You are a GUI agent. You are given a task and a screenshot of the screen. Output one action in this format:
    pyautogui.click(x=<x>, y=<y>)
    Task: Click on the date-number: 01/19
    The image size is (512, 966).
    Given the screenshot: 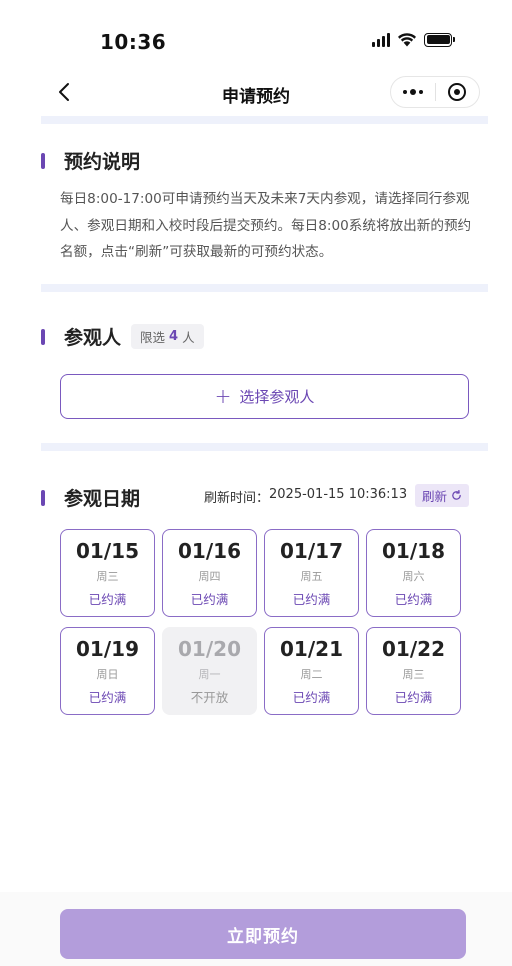 What is the action you would take?
    pyautogui.click(x=107, y=649)
    